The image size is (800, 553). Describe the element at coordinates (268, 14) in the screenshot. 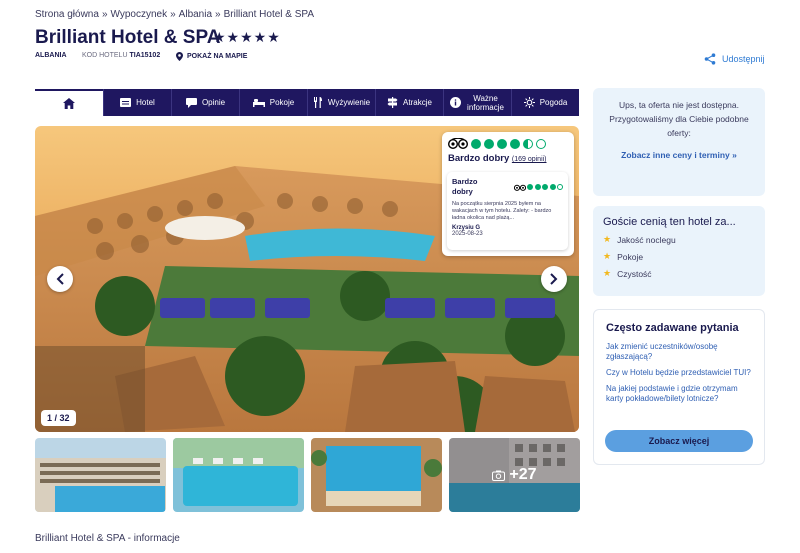

I see `breadcrumb-hotel: Brilliant Hotel & SPA` at that location.